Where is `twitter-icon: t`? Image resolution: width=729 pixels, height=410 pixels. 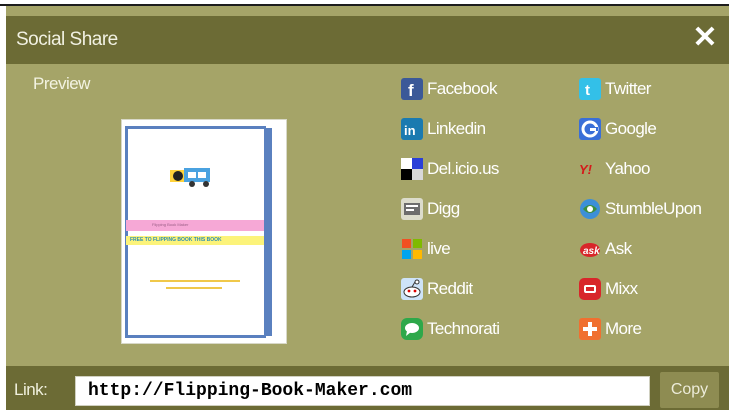 twitter-icon: t is located at coordinates (590, 89).